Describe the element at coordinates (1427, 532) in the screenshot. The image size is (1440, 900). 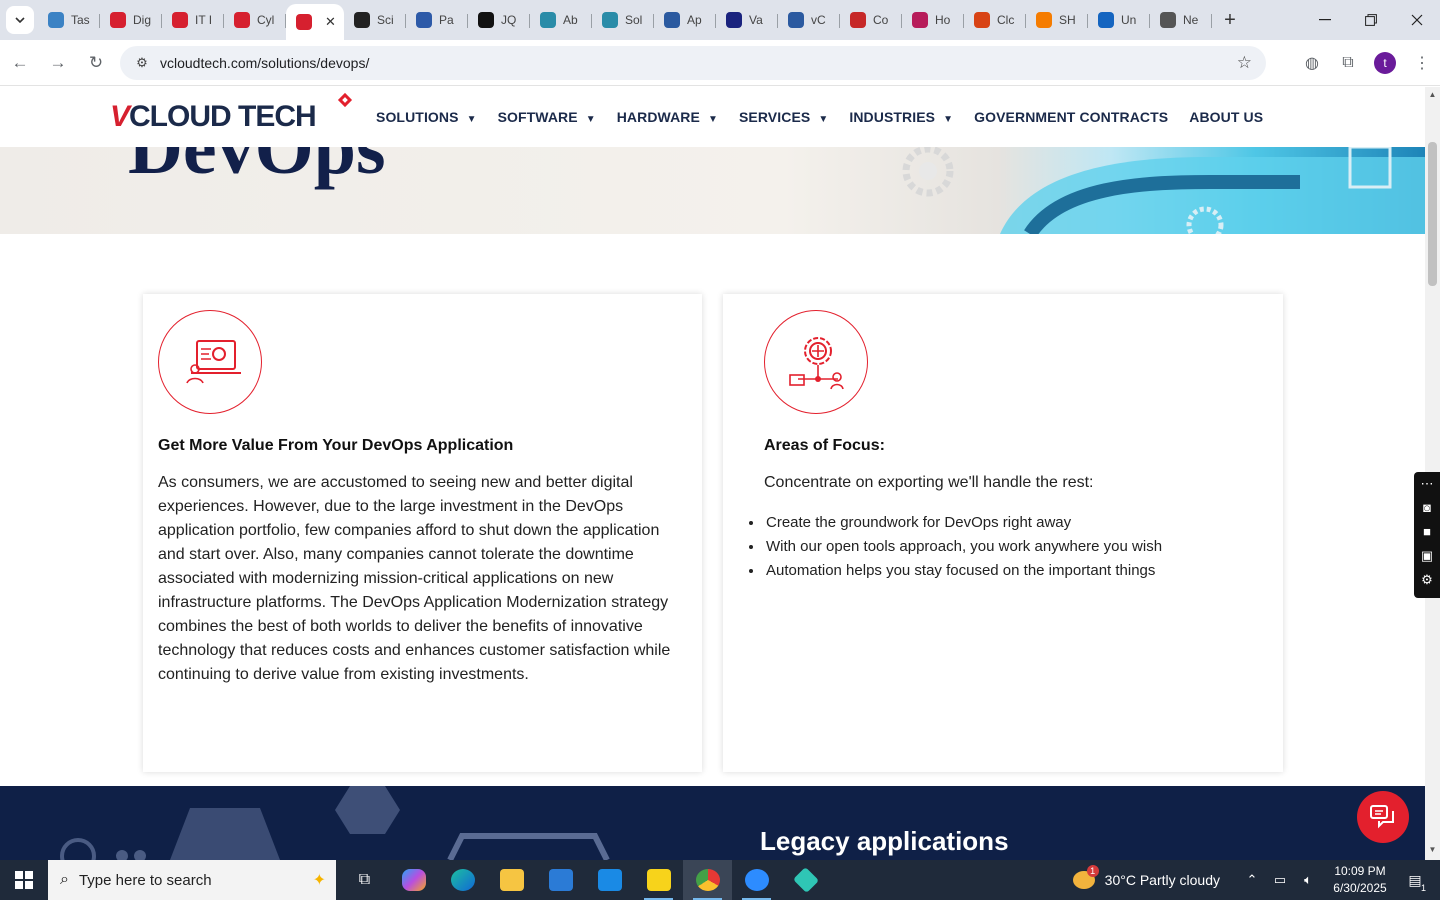
I see `video-camera-icon: ■` at that location.